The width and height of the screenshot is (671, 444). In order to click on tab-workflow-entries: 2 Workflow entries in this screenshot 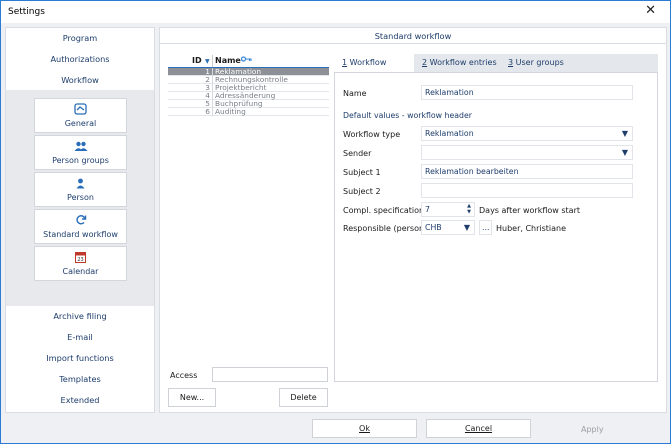, I will do `click(463, 63)`.